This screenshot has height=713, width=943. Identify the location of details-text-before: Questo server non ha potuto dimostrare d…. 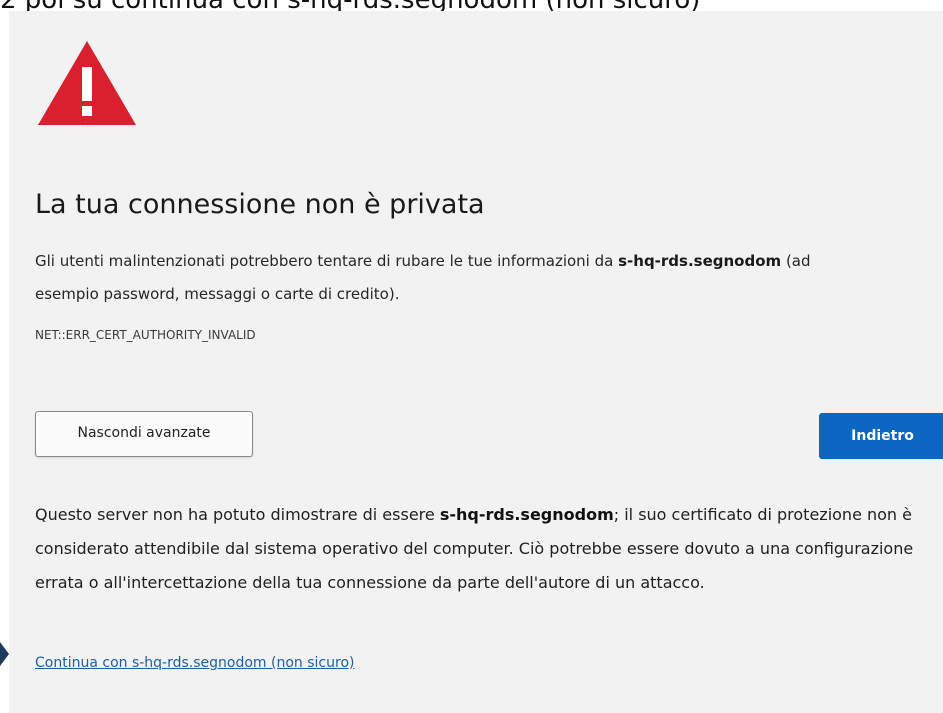
(237, 514).